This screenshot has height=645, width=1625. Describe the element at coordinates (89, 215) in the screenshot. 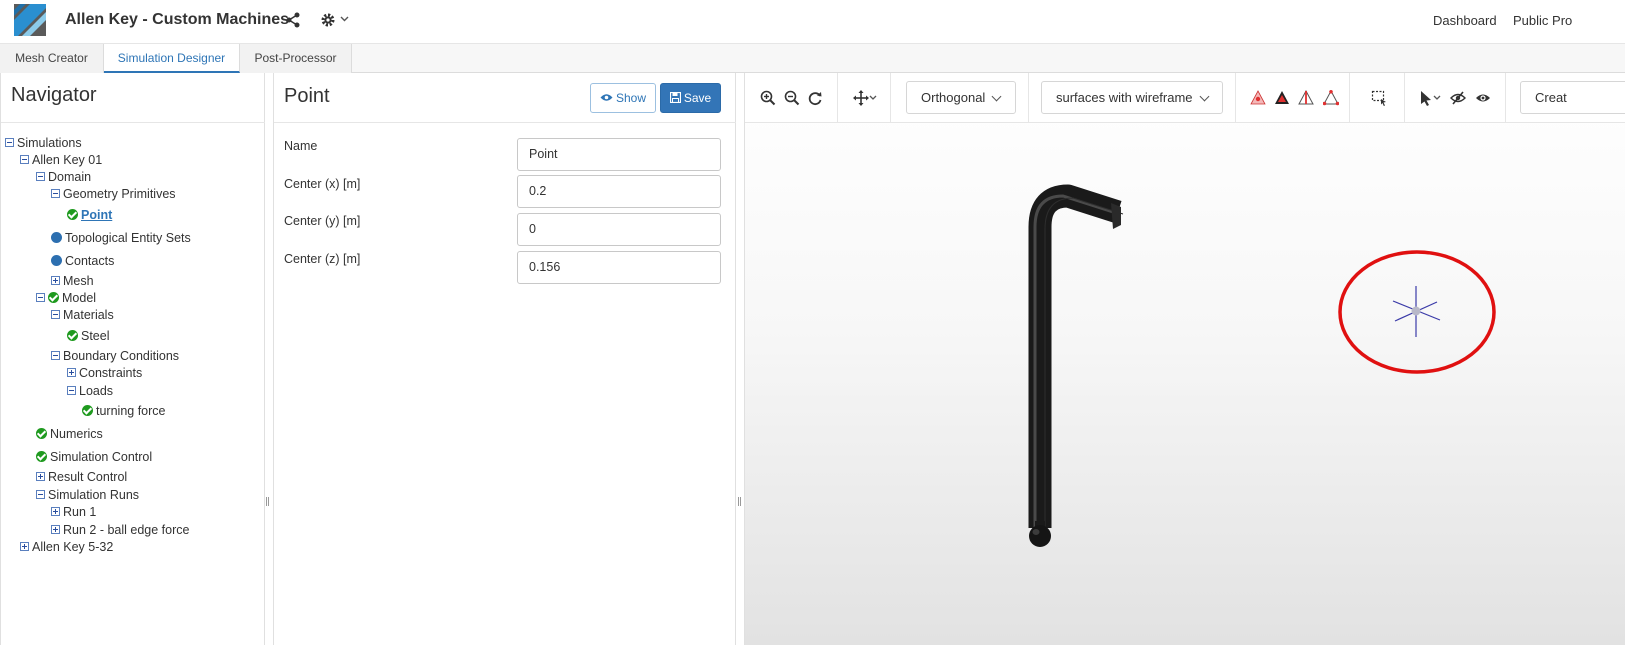

I see `tree-item-point: Point` at that location.